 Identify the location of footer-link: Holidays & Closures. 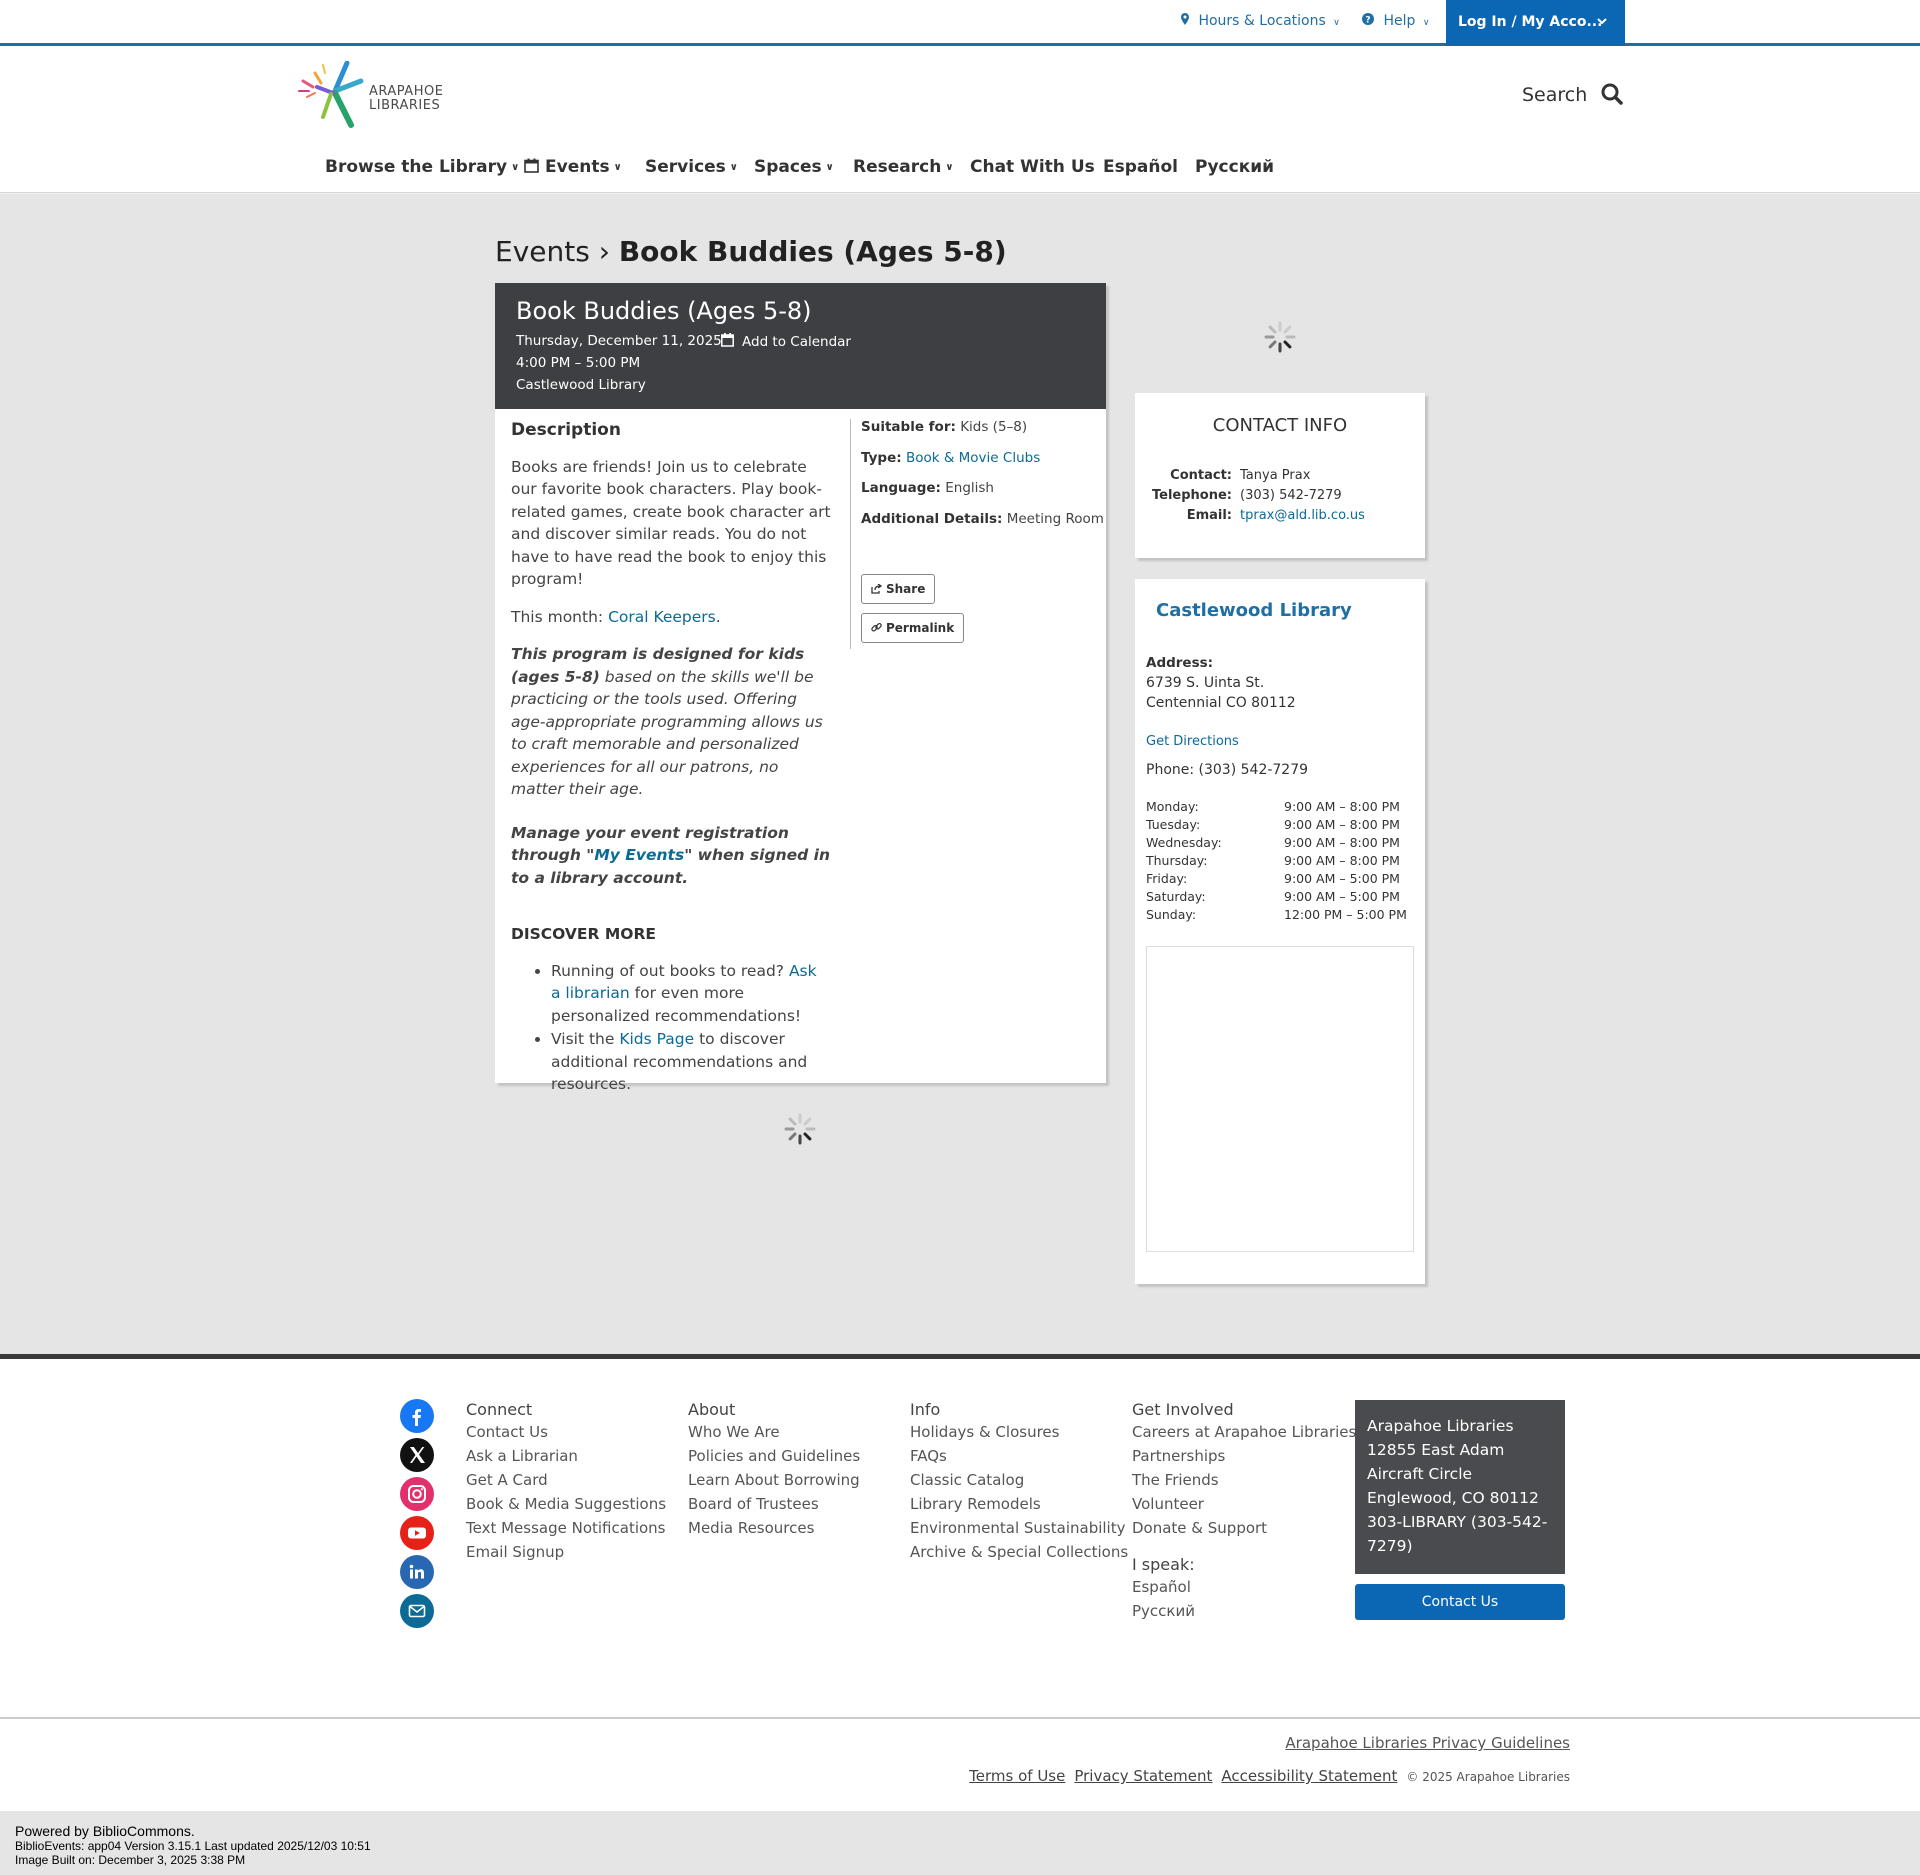
(1019, 1432).